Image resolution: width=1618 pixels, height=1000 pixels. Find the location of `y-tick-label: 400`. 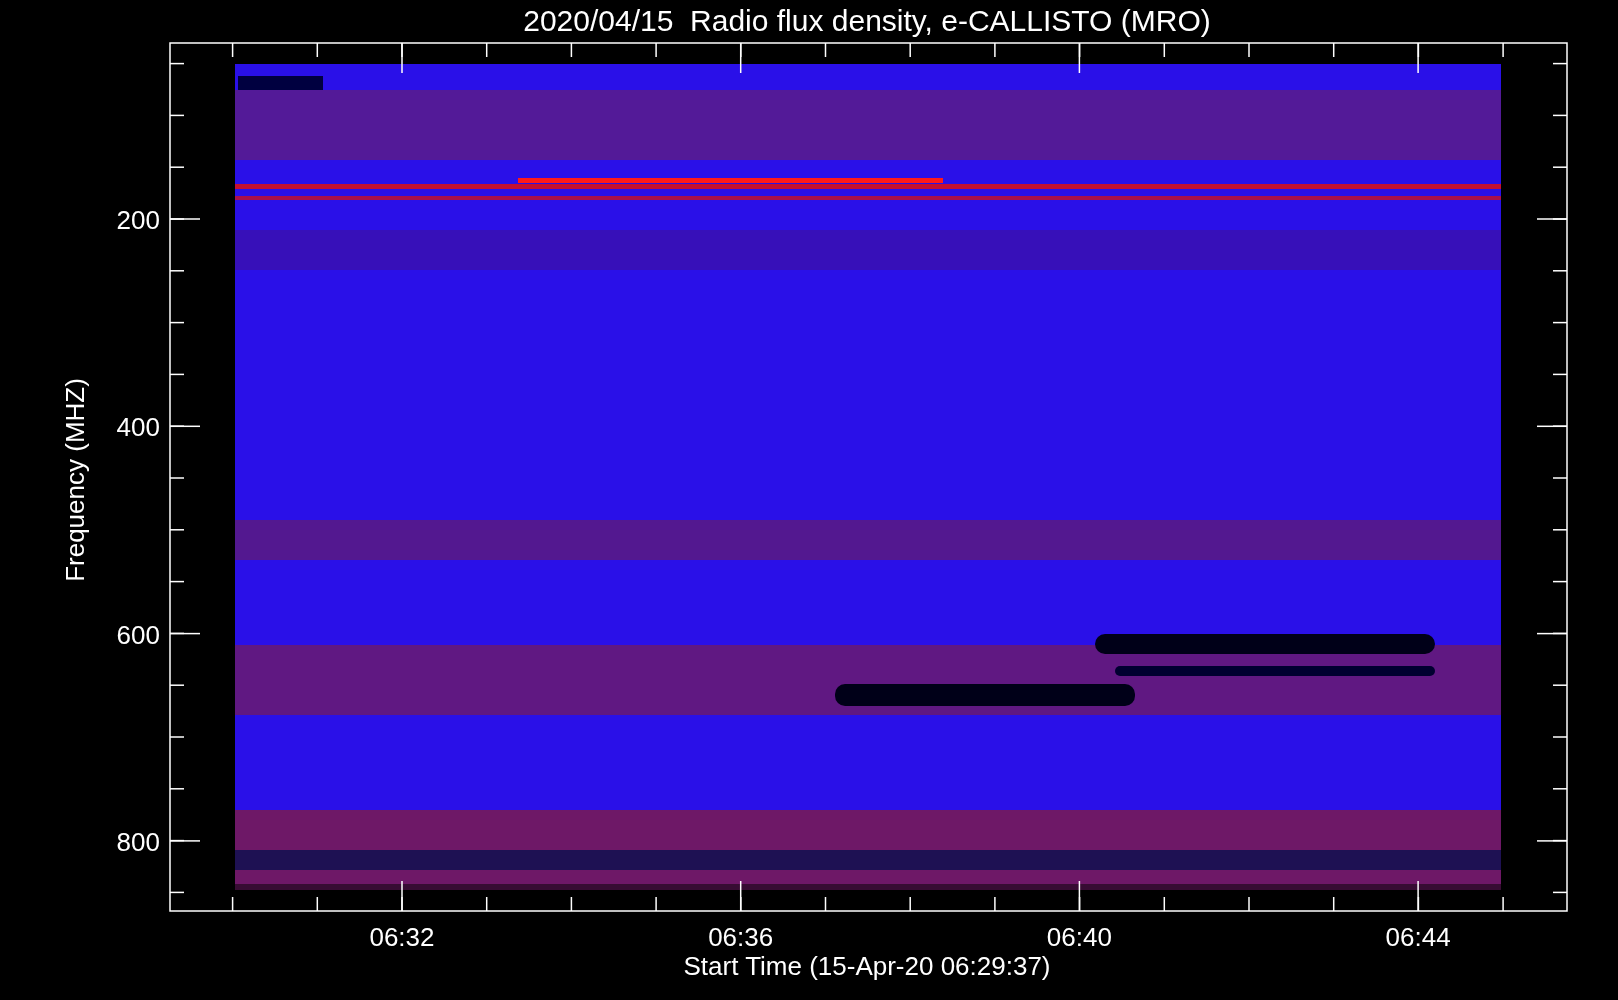

y-tick-label: 400 is located at coordinates (138, 427).